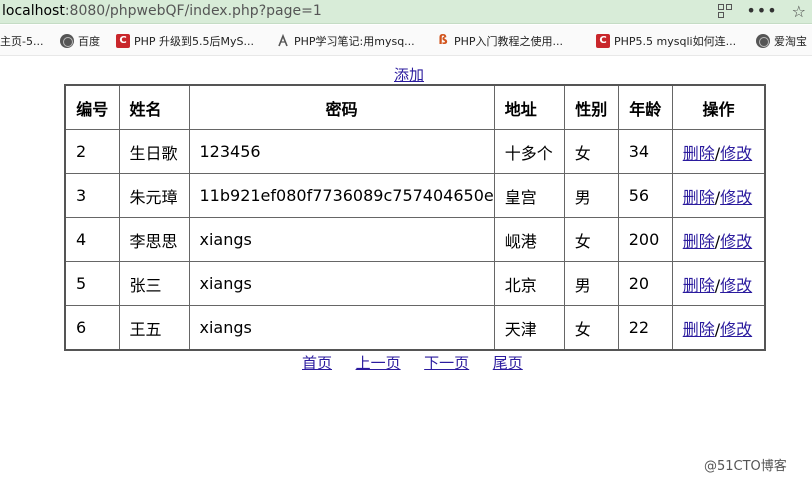 The image size is (812, 482). What do you see at coordinates (283, 40) in the screenshot?
I see `leaf-icon` at bounding box center [283, 40].